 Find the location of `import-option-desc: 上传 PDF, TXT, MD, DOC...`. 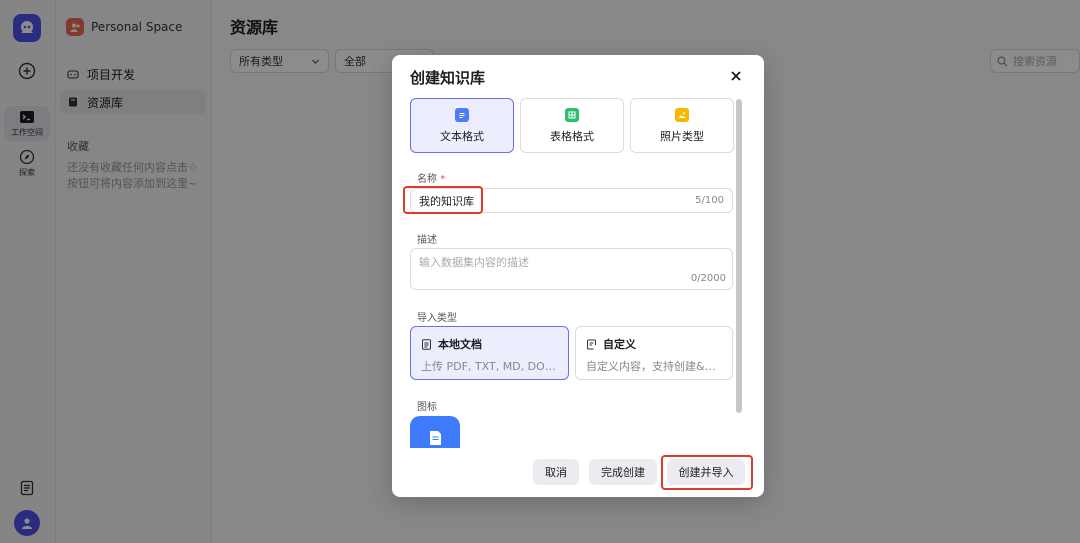

import-option-desc: 上传 PDF, TXT, MD, DOC... is located at coordinates (489, 366).